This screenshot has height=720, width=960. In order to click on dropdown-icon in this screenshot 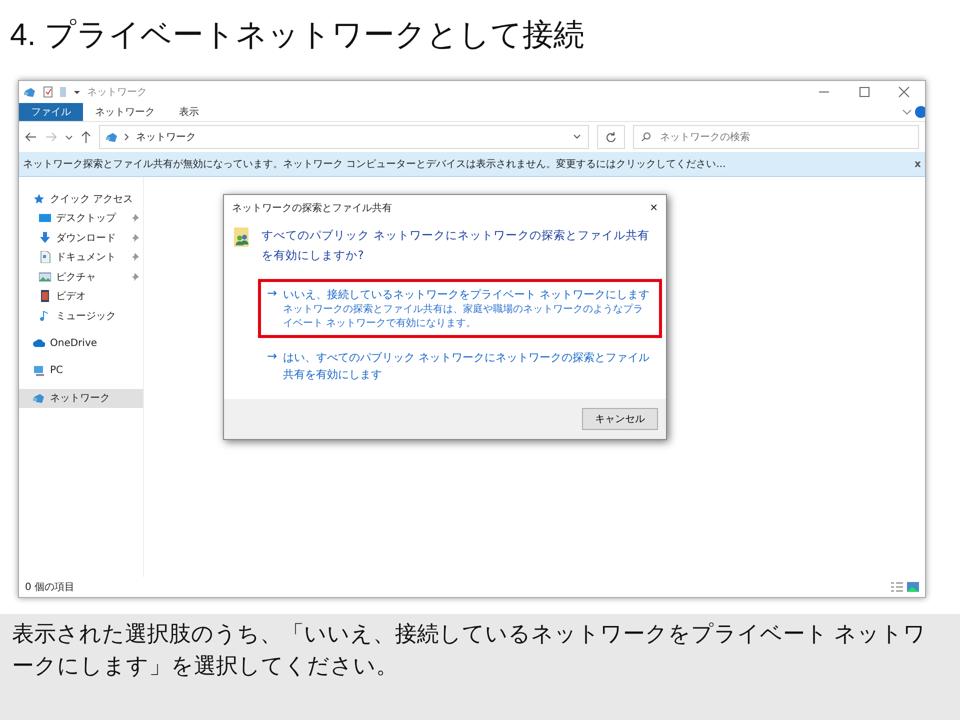, I will do `click(77, 92)`.